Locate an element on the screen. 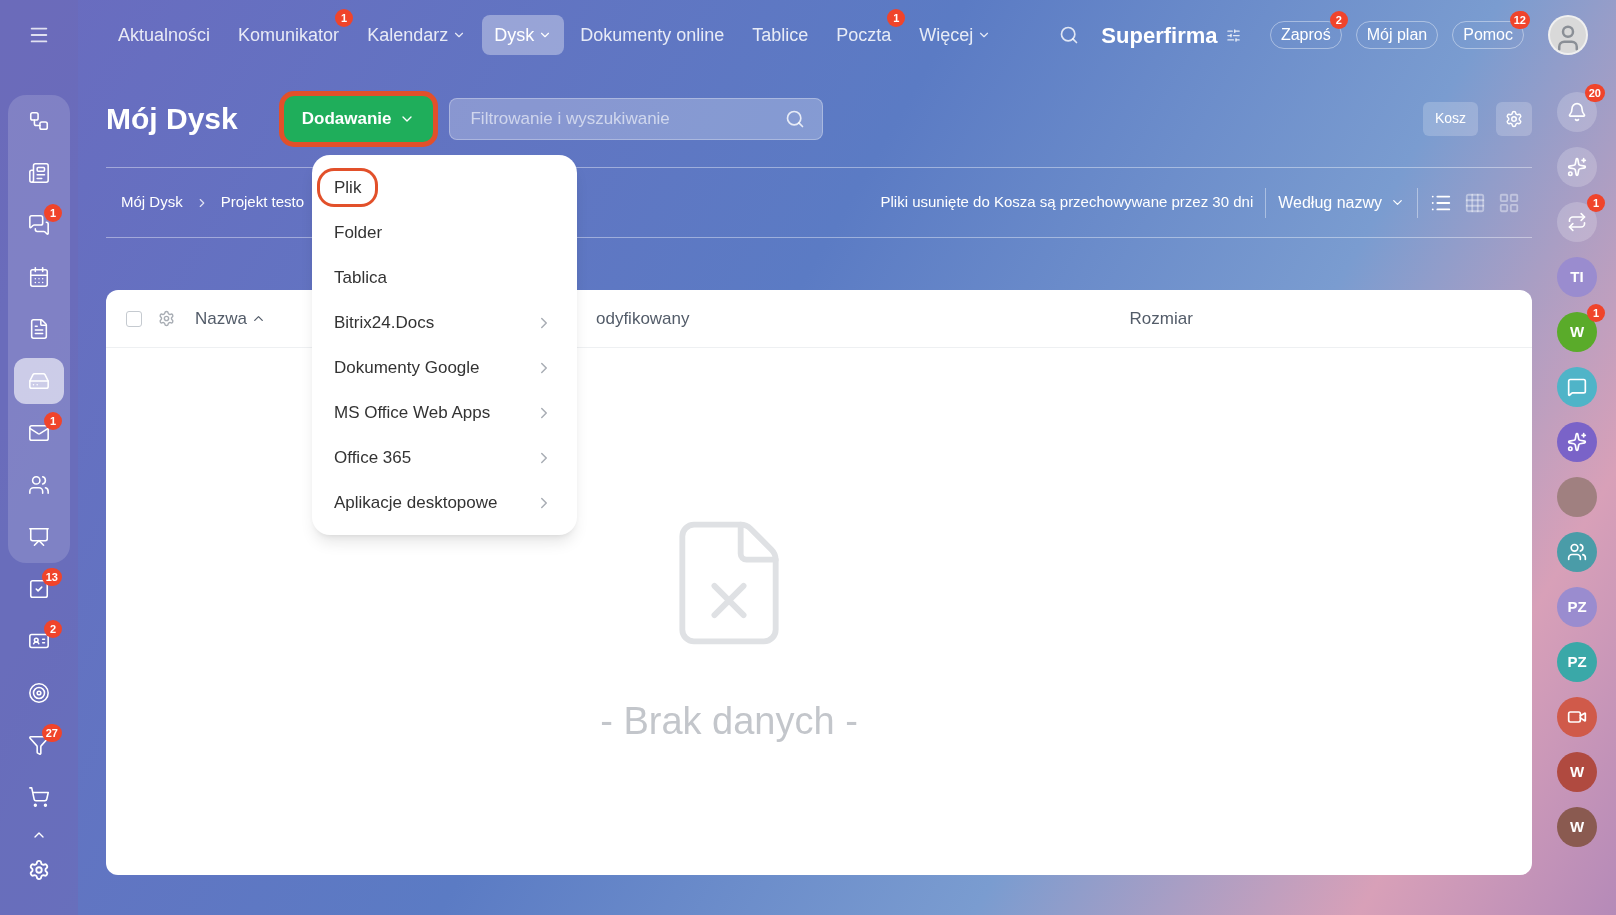 The image size is (1616, 915). user-avatar: TI is located at coordinates (1577, 277).